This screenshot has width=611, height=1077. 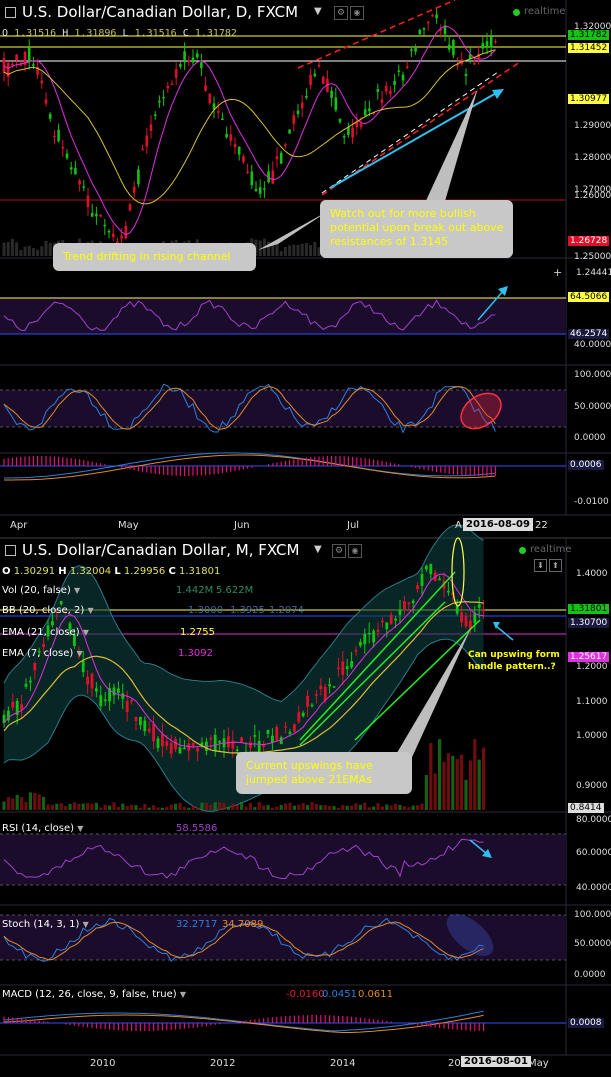 I want to click on vol-value-2: 5.622M, so click(x=235, y=590).